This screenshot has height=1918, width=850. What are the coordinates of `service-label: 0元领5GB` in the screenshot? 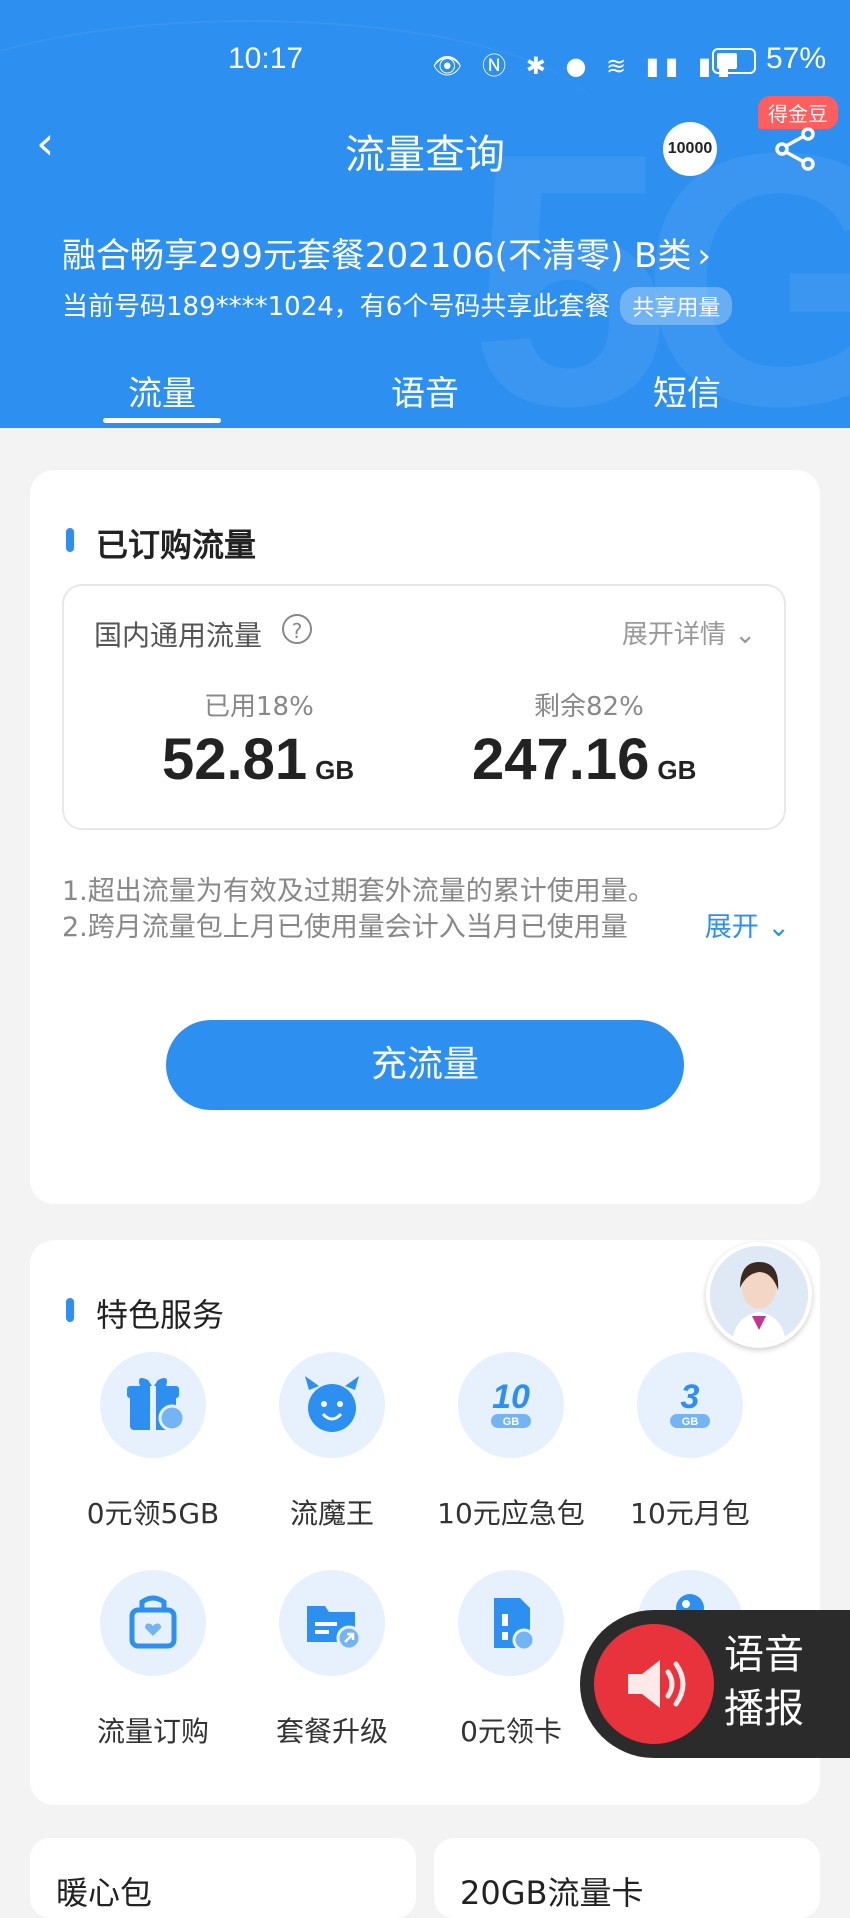 It's located at (153, 1513).